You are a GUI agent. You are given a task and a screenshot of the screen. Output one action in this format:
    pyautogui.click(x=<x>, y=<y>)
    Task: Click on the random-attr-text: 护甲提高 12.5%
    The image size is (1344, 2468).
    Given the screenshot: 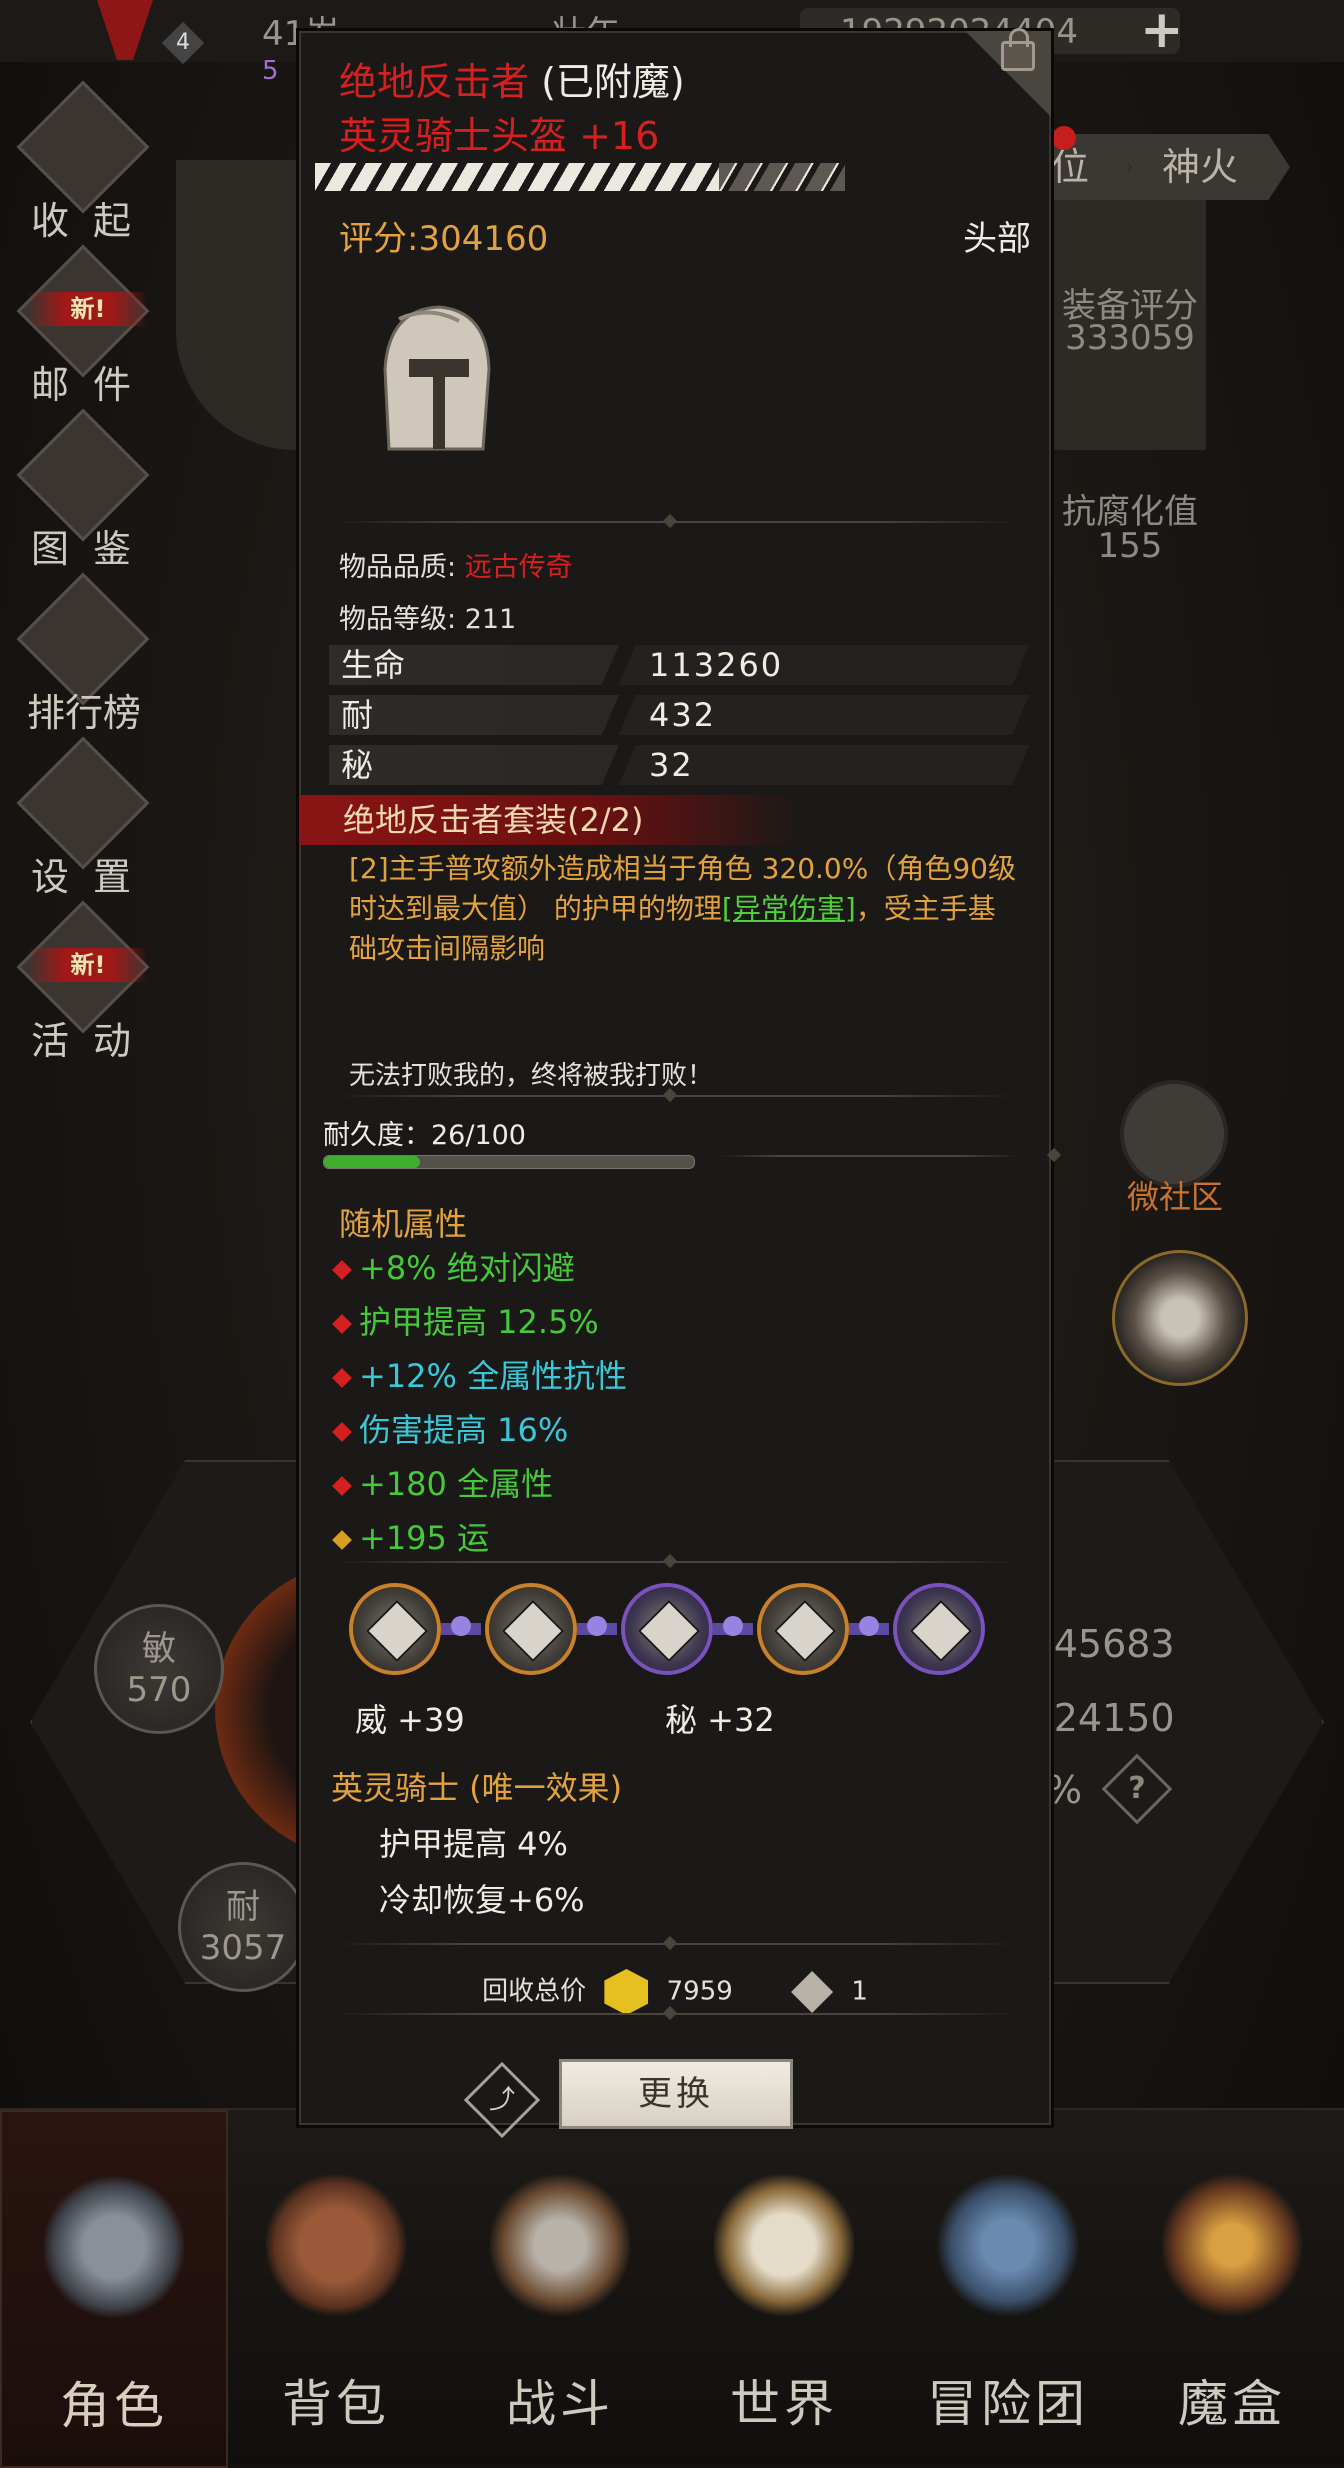 What is the action you would take?
    pyautogui.click(x=479, y=1322)
    